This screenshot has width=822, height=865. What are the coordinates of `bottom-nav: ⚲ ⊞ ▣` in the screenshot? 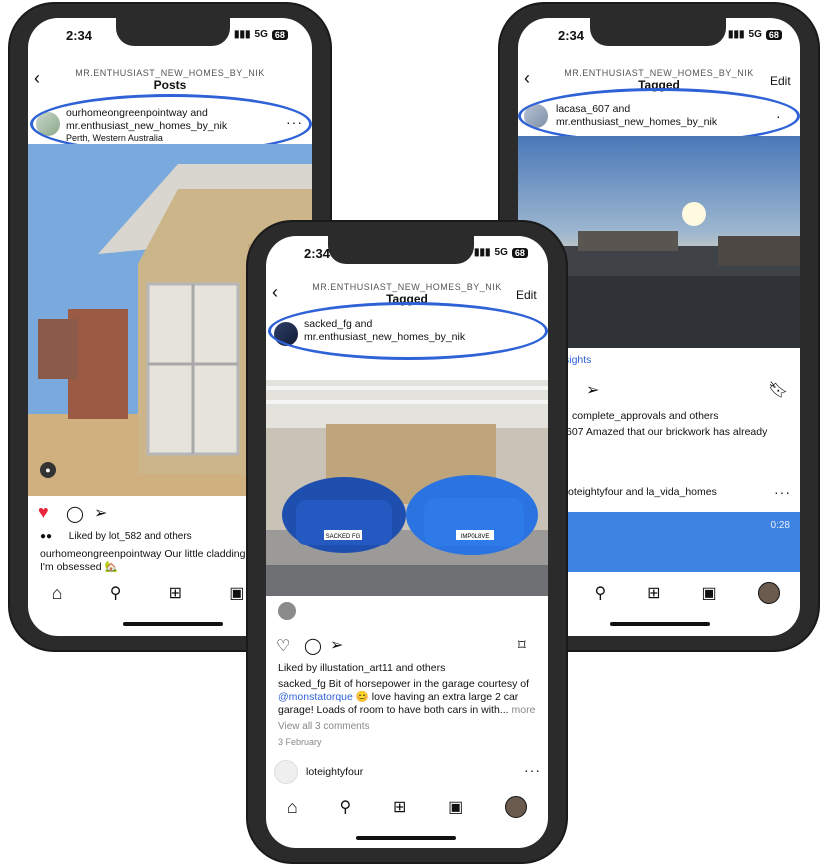 It's located at (687, 593).